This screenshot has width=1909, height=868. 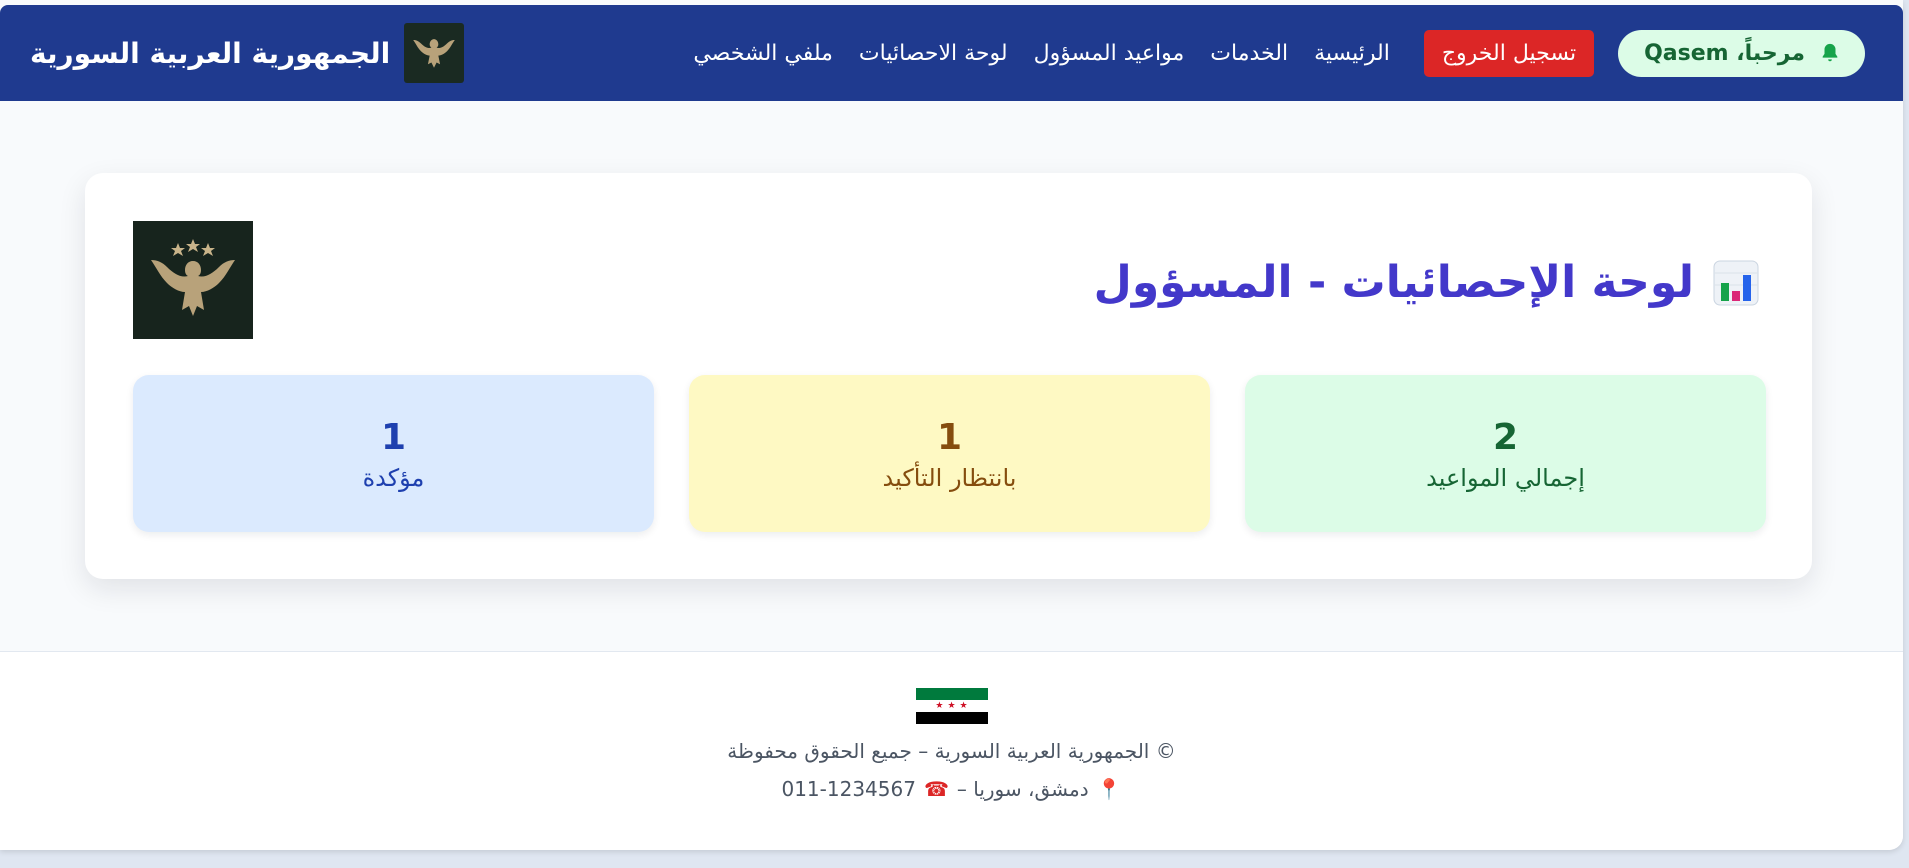 What do you see at coordinates (1505, 477) in the screenshot?
I see `stat-label: إجمالي المواعيد` at bounding box center [1505, 477].